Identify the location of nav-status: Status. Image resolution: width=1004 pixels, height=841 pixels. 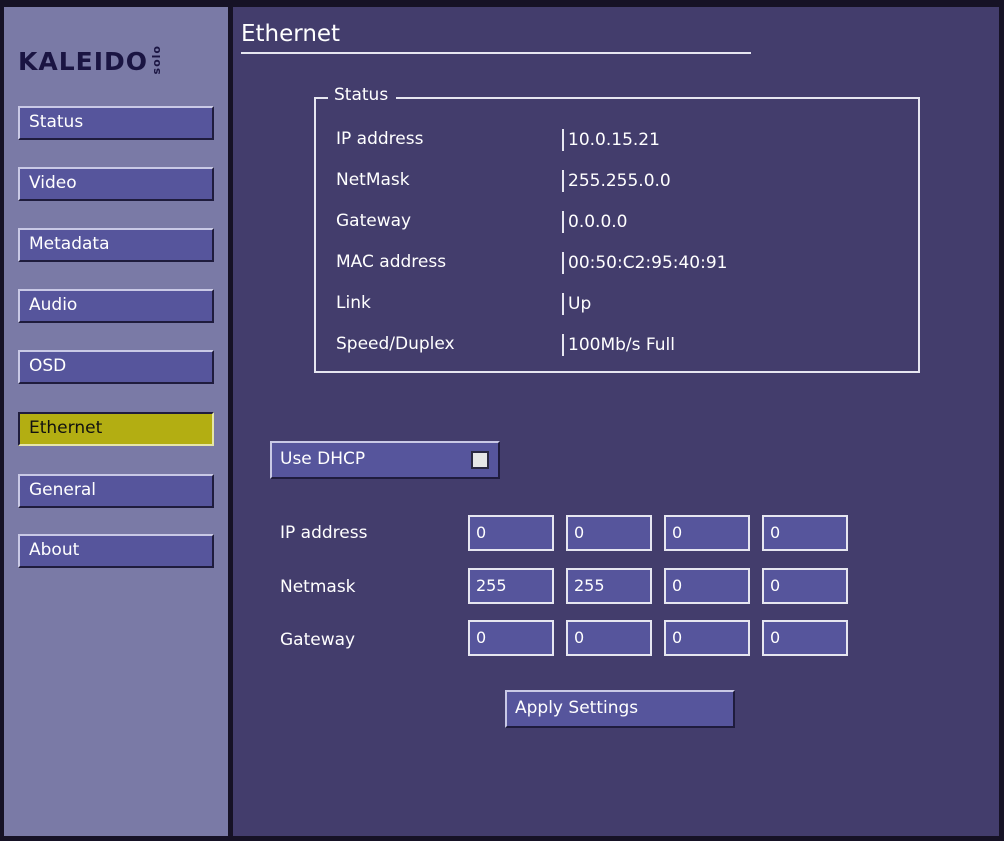
(116, 123).